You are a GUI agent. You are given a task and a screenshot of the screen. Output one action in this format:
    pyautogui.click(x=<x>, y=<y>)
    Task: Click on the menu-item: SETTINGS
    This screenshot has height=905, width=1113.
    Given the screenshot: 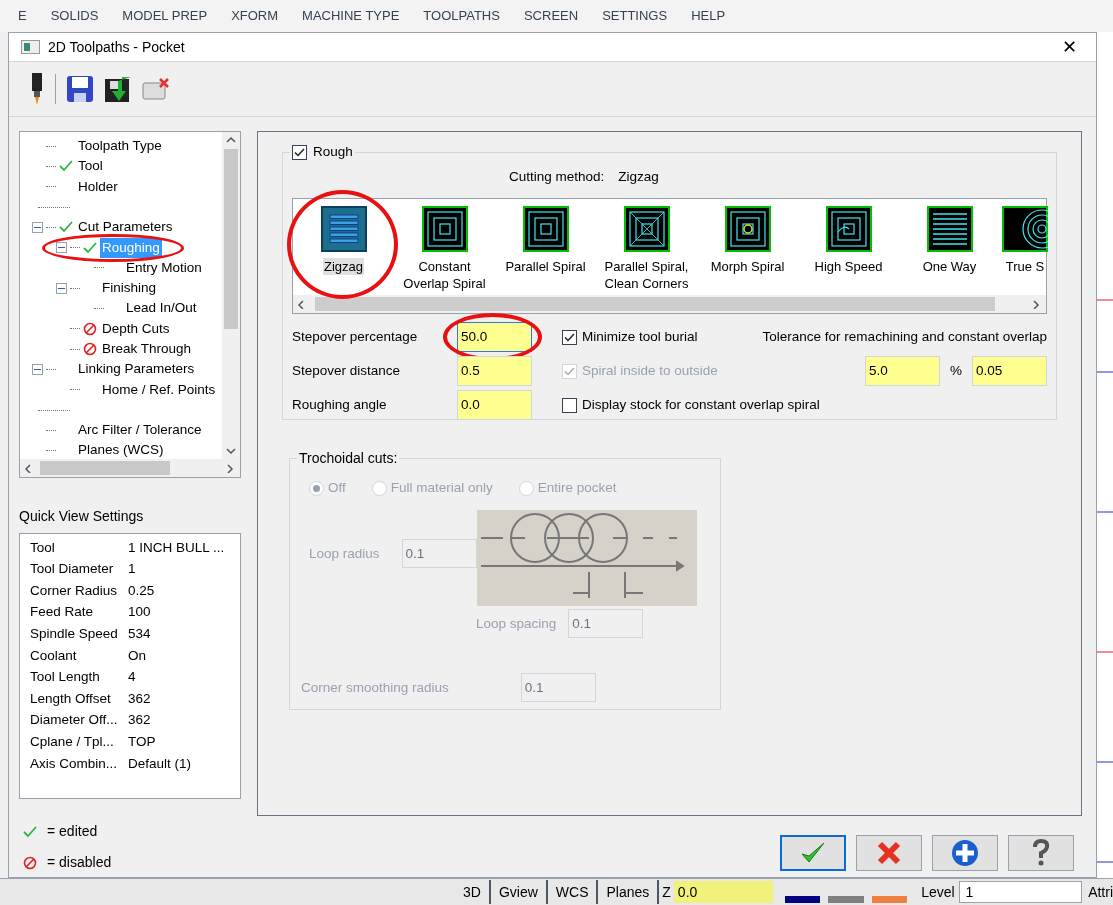 What is the action you would take?
    pyautogui.click(x=635, y=16)
    